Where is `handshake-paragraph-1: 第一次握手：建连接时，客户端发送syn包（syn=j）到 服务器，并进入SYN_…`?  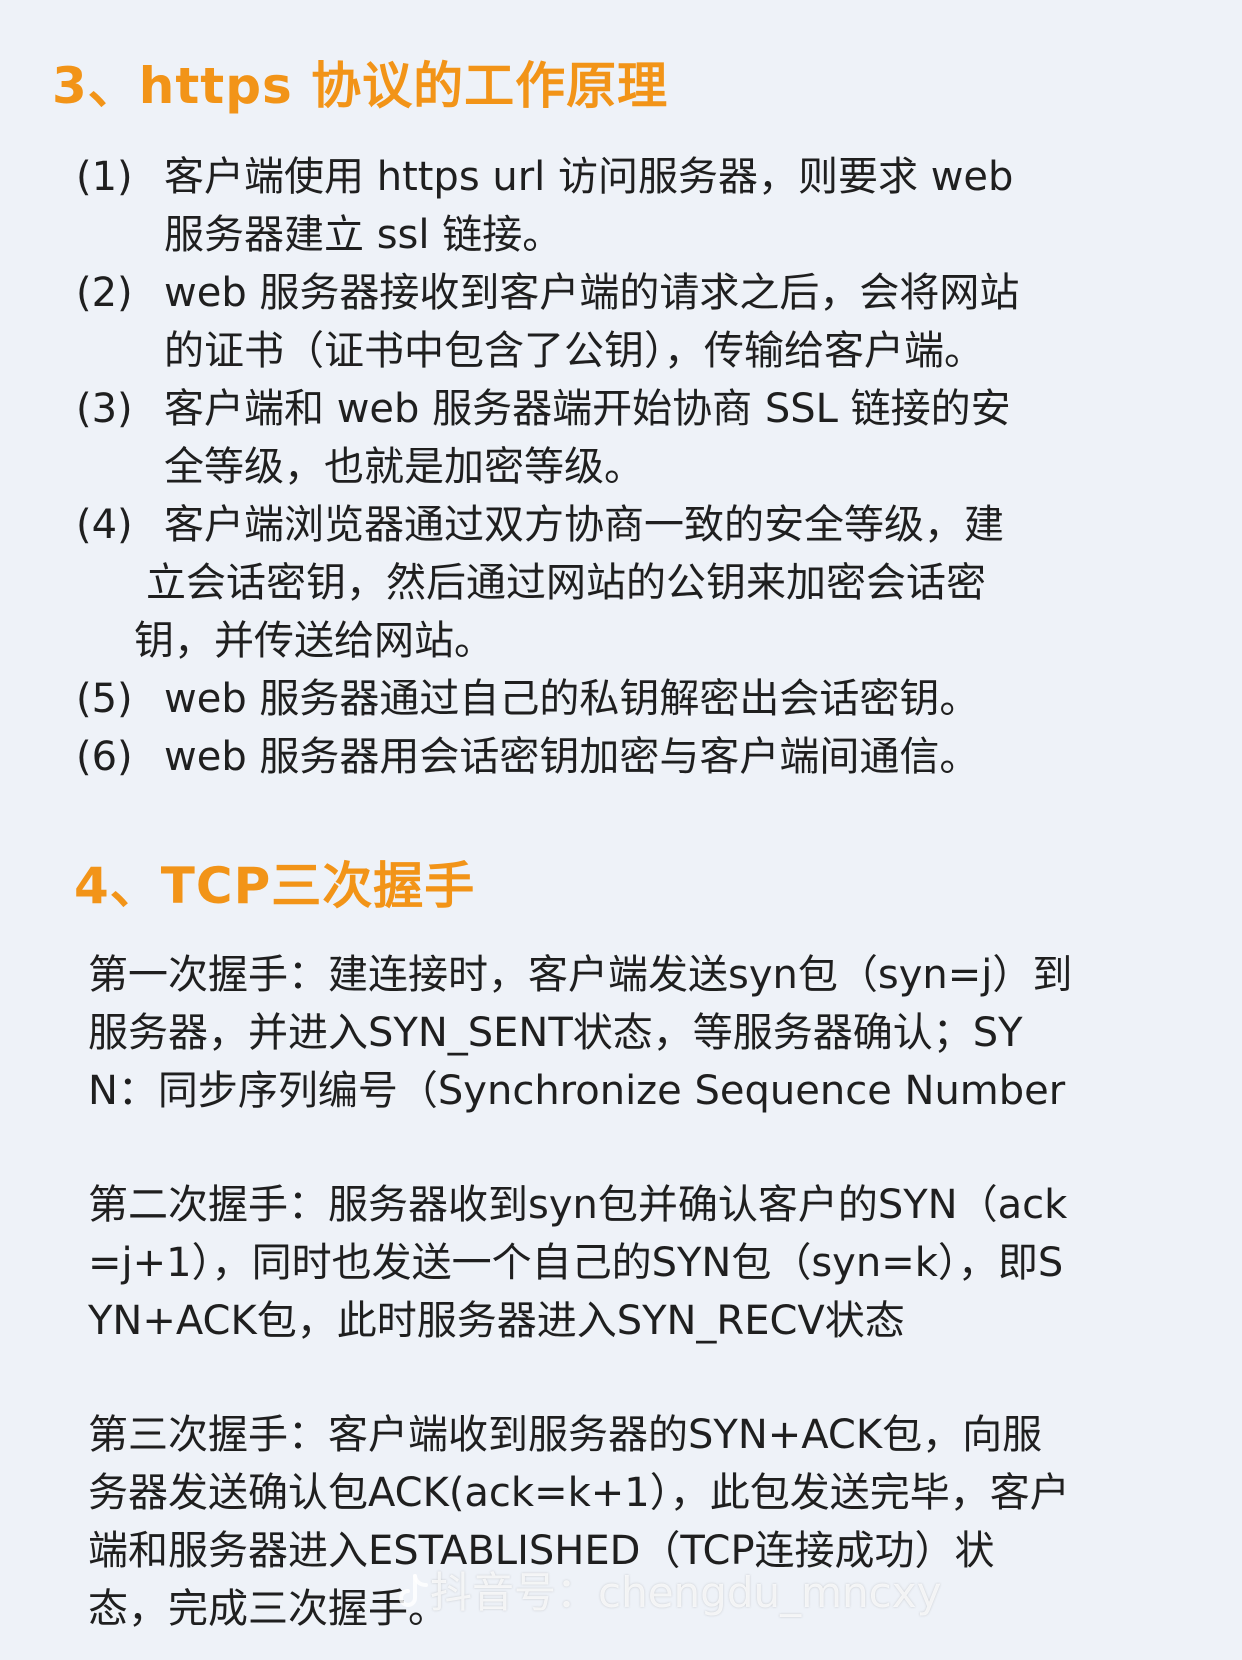
handshake-paragraph-1: 第一次握手：建连接时，客户端发送syn包（syn=j）到 服务器，并进入SYN_… is located at coordinates (643, 1033).